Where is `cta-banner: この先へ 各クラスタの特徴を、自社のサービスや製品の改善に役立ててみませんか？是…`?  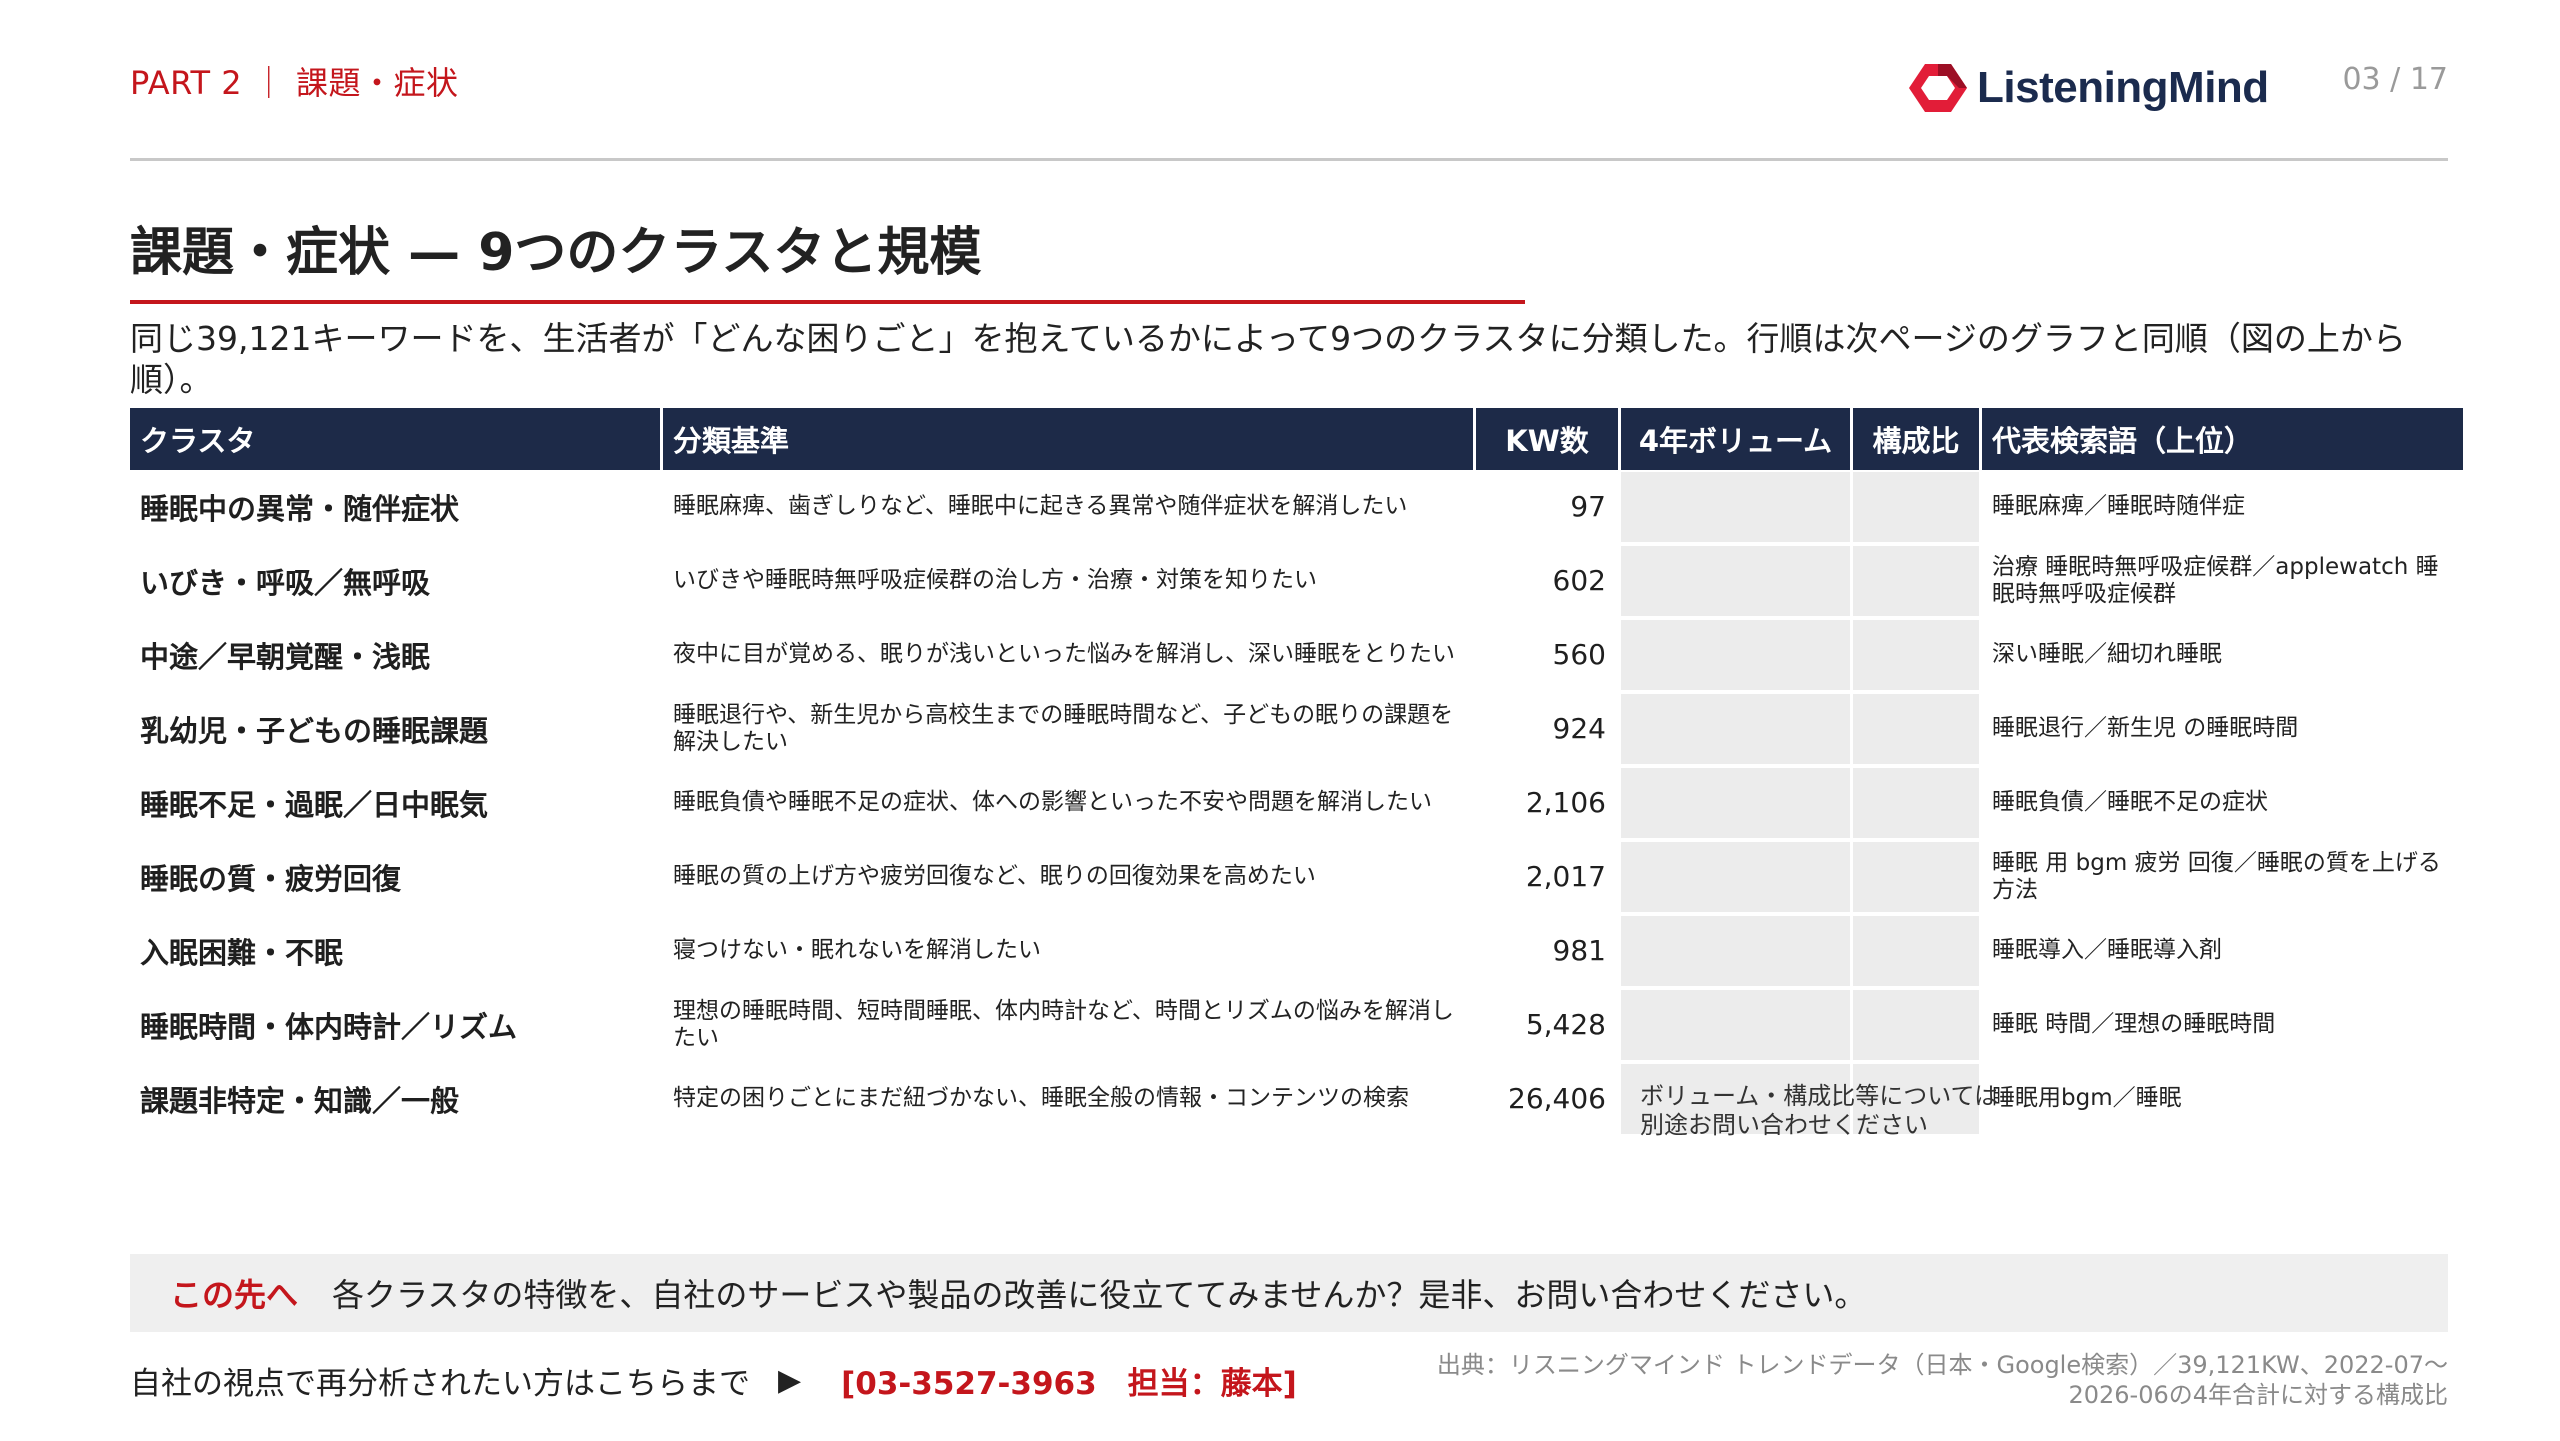 cta-banner: この先へ 各クラスタの特徴を、自社のサービスや製品の改善に役立ててみませんか？是… is located at coordinates (1289, 1293).